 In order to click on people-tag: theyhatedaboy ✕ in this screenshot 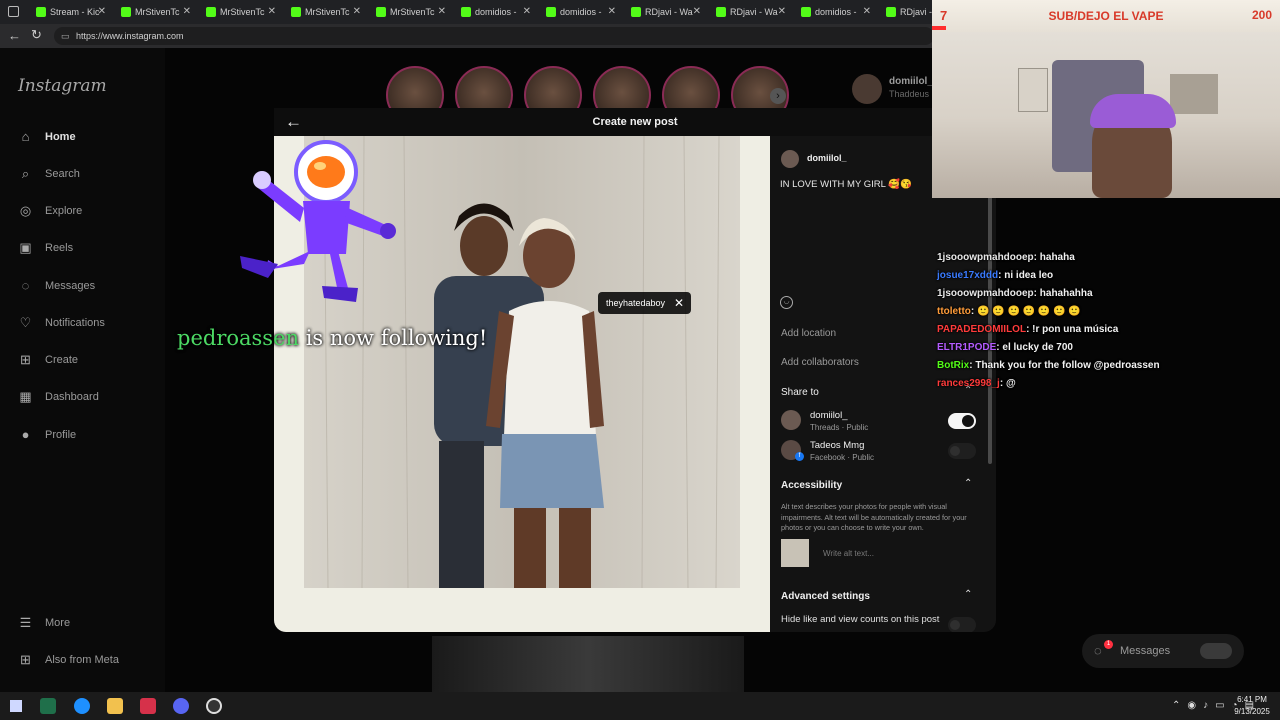, I will do `click(645, 303)`.